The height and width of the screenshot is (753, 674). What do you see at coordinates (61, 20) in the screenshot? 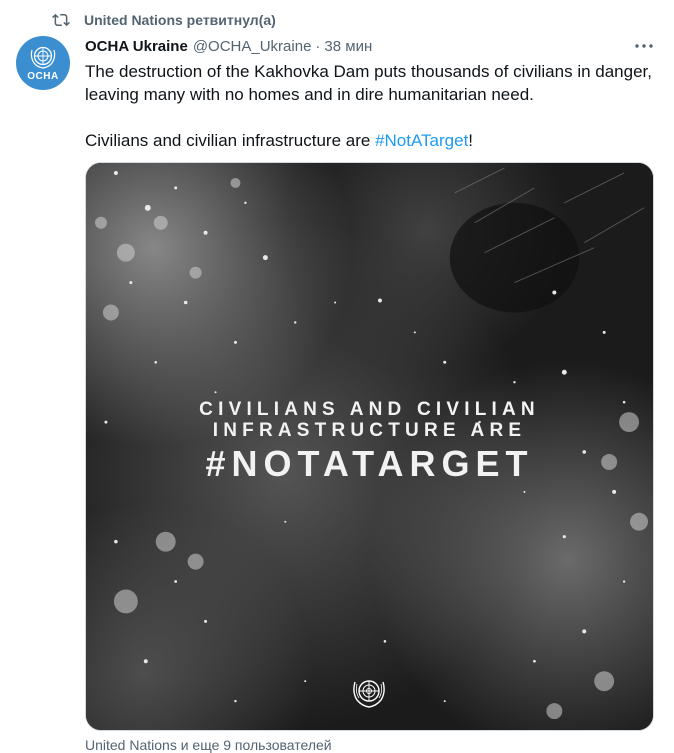
I see `retweet-icon` at bounding box center [61, 20].